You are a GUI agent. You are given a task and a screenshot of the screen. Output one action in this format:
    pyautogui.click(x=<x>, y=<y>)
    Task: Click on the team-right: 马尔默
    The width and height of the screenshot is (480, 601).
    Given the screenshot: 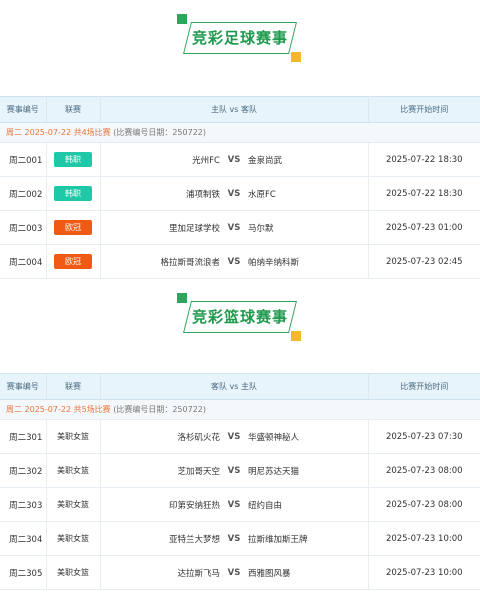 What is the action you would take?
    pyautogui.click(x=302, y=228)
    